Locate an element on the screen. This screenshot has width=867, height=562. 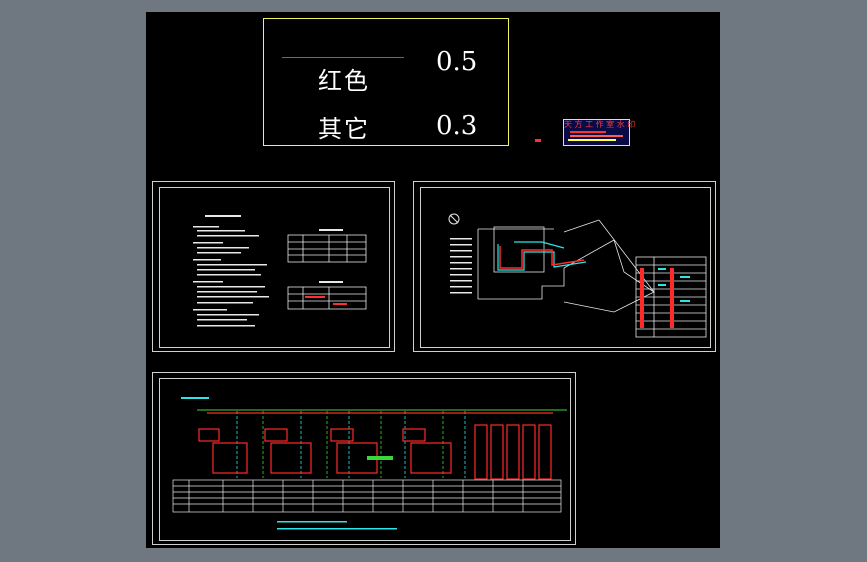
drawing-sheet-floor-plan is located at coordinates (564, 266).